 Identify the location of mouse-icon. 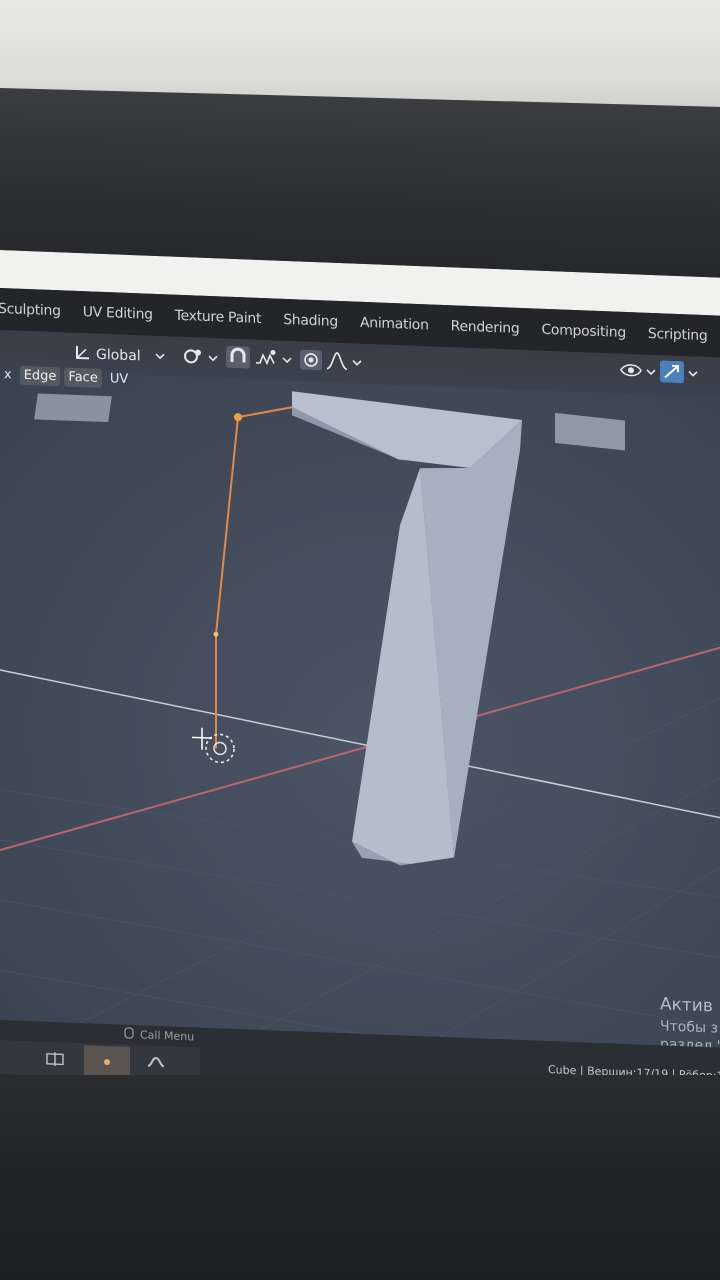
(129, 1034).